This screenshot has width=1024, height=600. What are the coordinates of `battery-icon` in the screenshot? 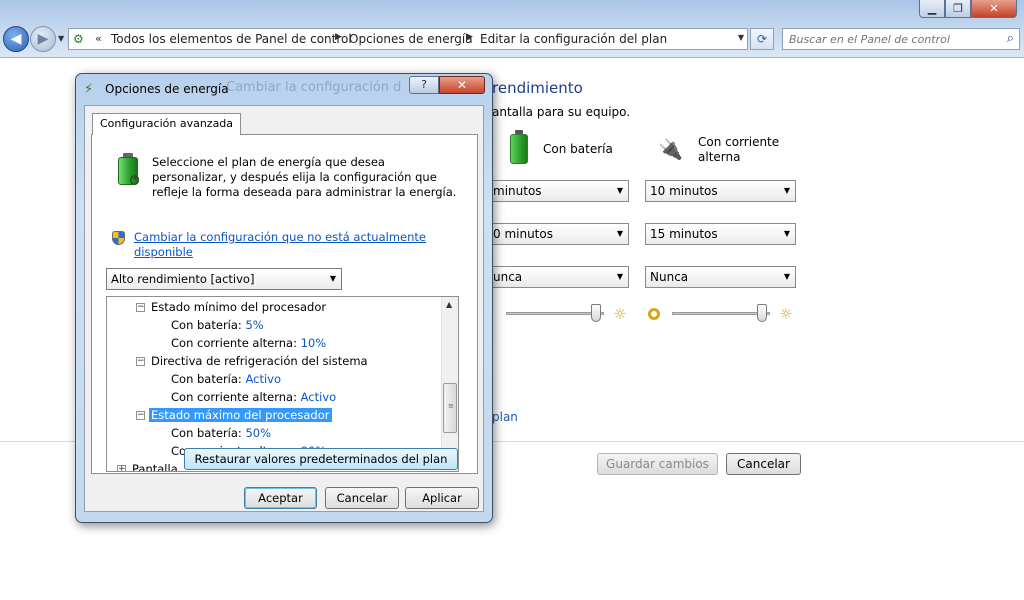 It's located at (519, 147).